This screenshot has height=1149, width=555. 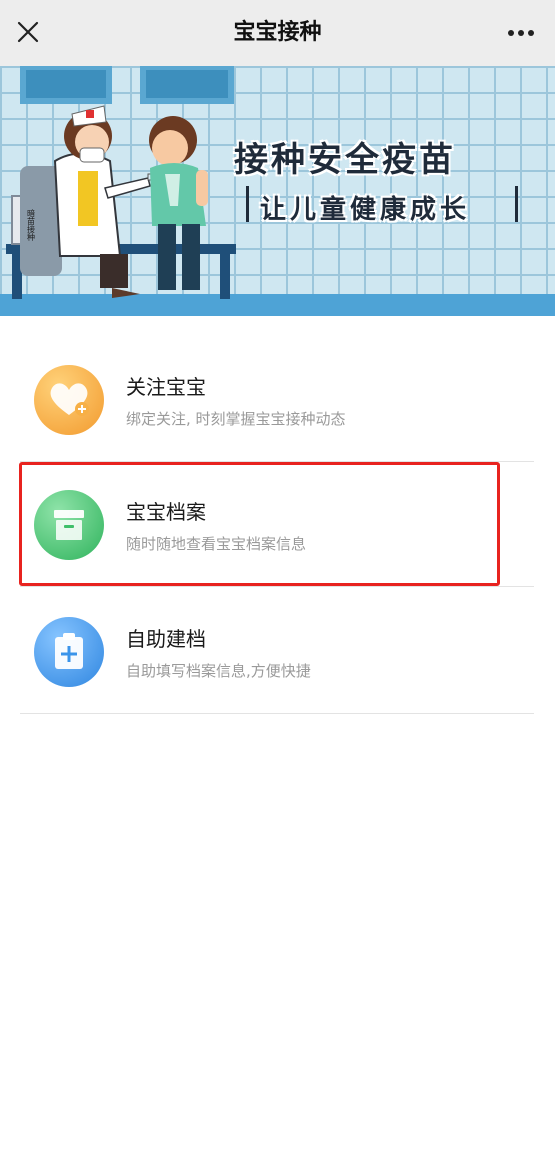 What do you see at coordinates (218, 671) in the screenshot?
I see `menu-item-desc: 自助填写档案信息,方便快捷` at bounding box center [218, 671].